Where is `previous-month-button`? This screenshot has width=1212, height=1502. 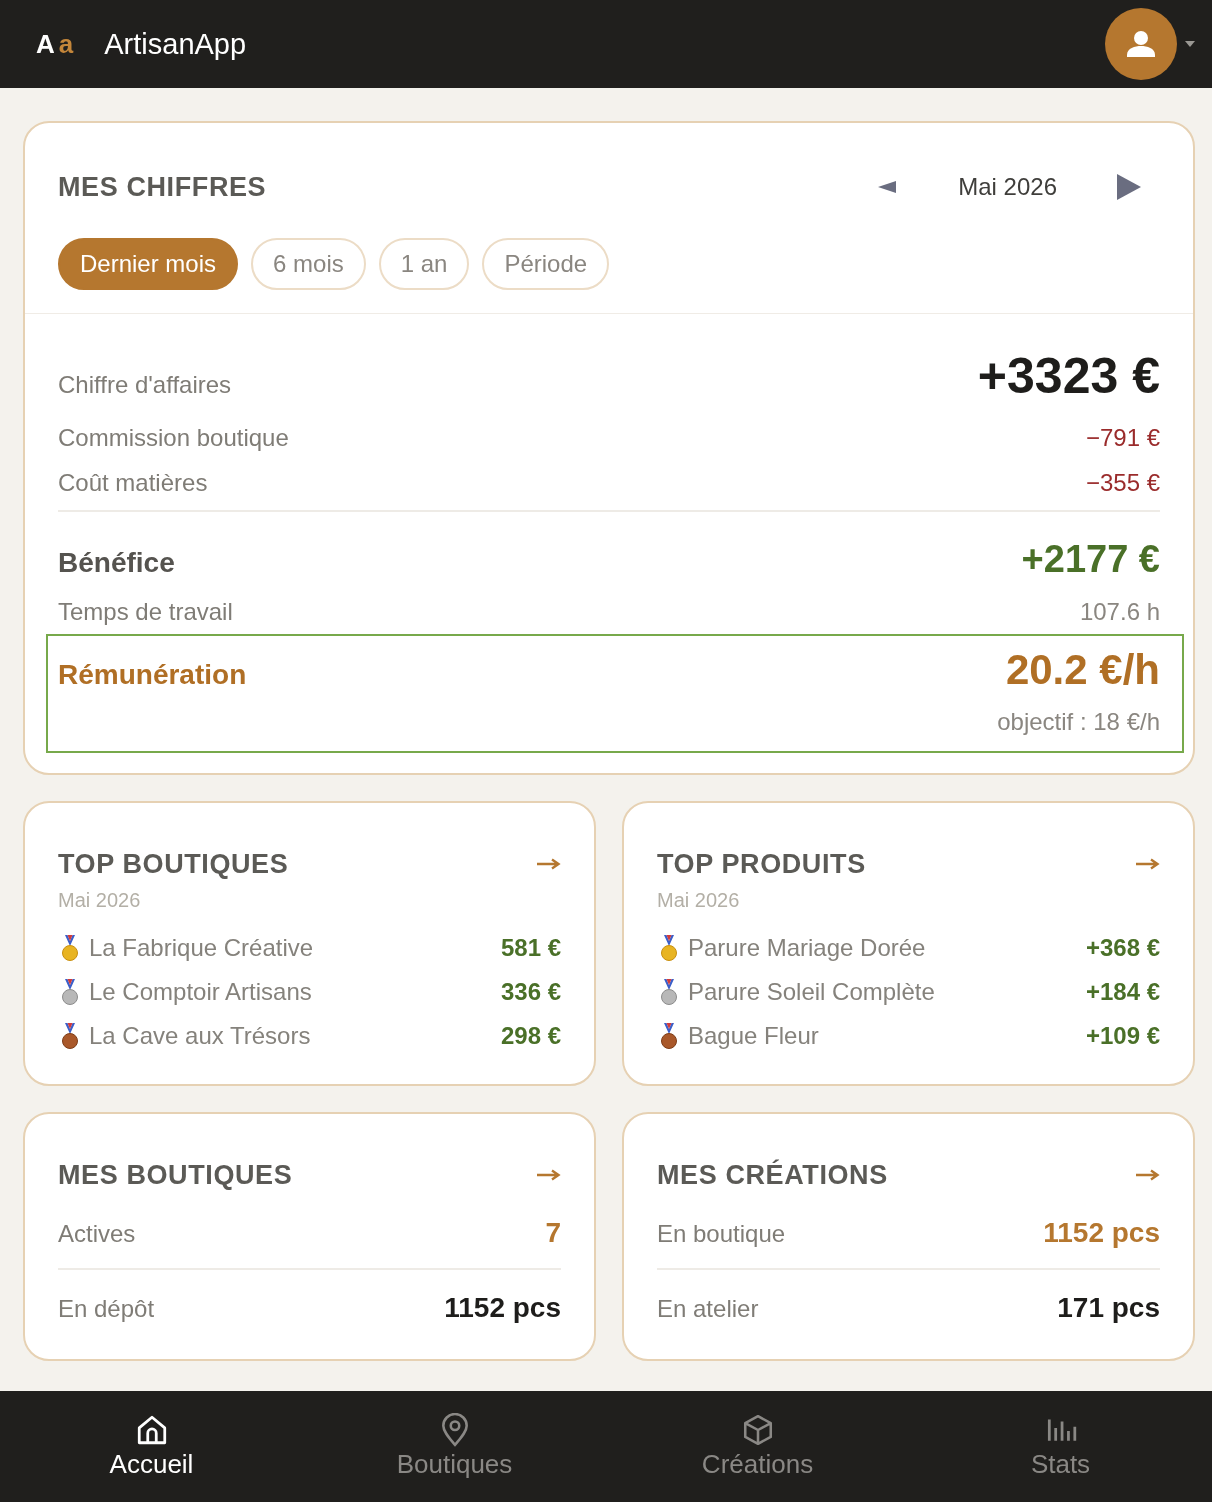 previous-month-button is located at coordinates (887, 187).